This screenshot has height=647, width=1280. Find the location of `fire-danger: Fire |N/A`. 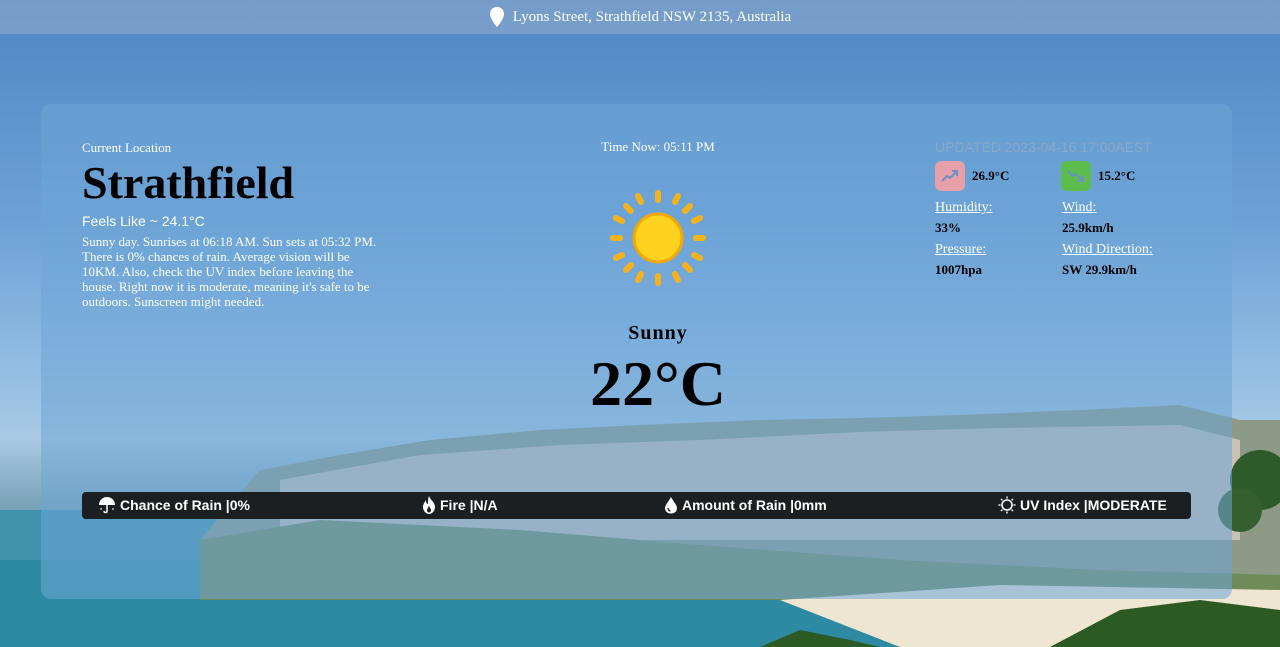

fire-danger: Fire |N/A is located at coordinates (460, 505).